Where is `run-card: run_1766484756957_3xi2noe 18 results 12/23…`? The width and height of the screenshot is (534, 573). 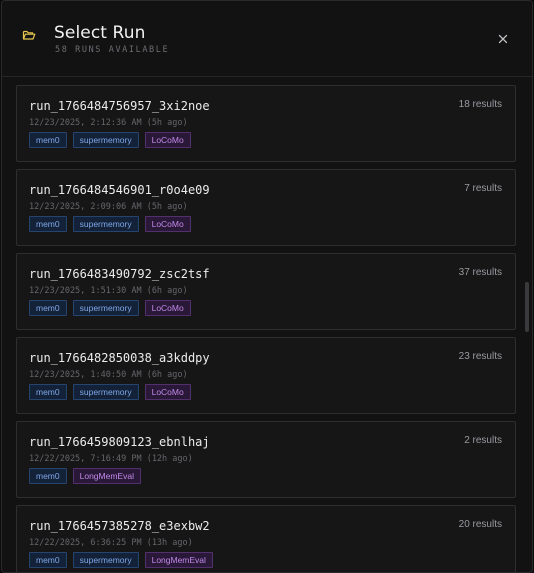 run-card: run_1766484756957_3xi2noe 18 results 12/23… is located at coordinates (266, 123).